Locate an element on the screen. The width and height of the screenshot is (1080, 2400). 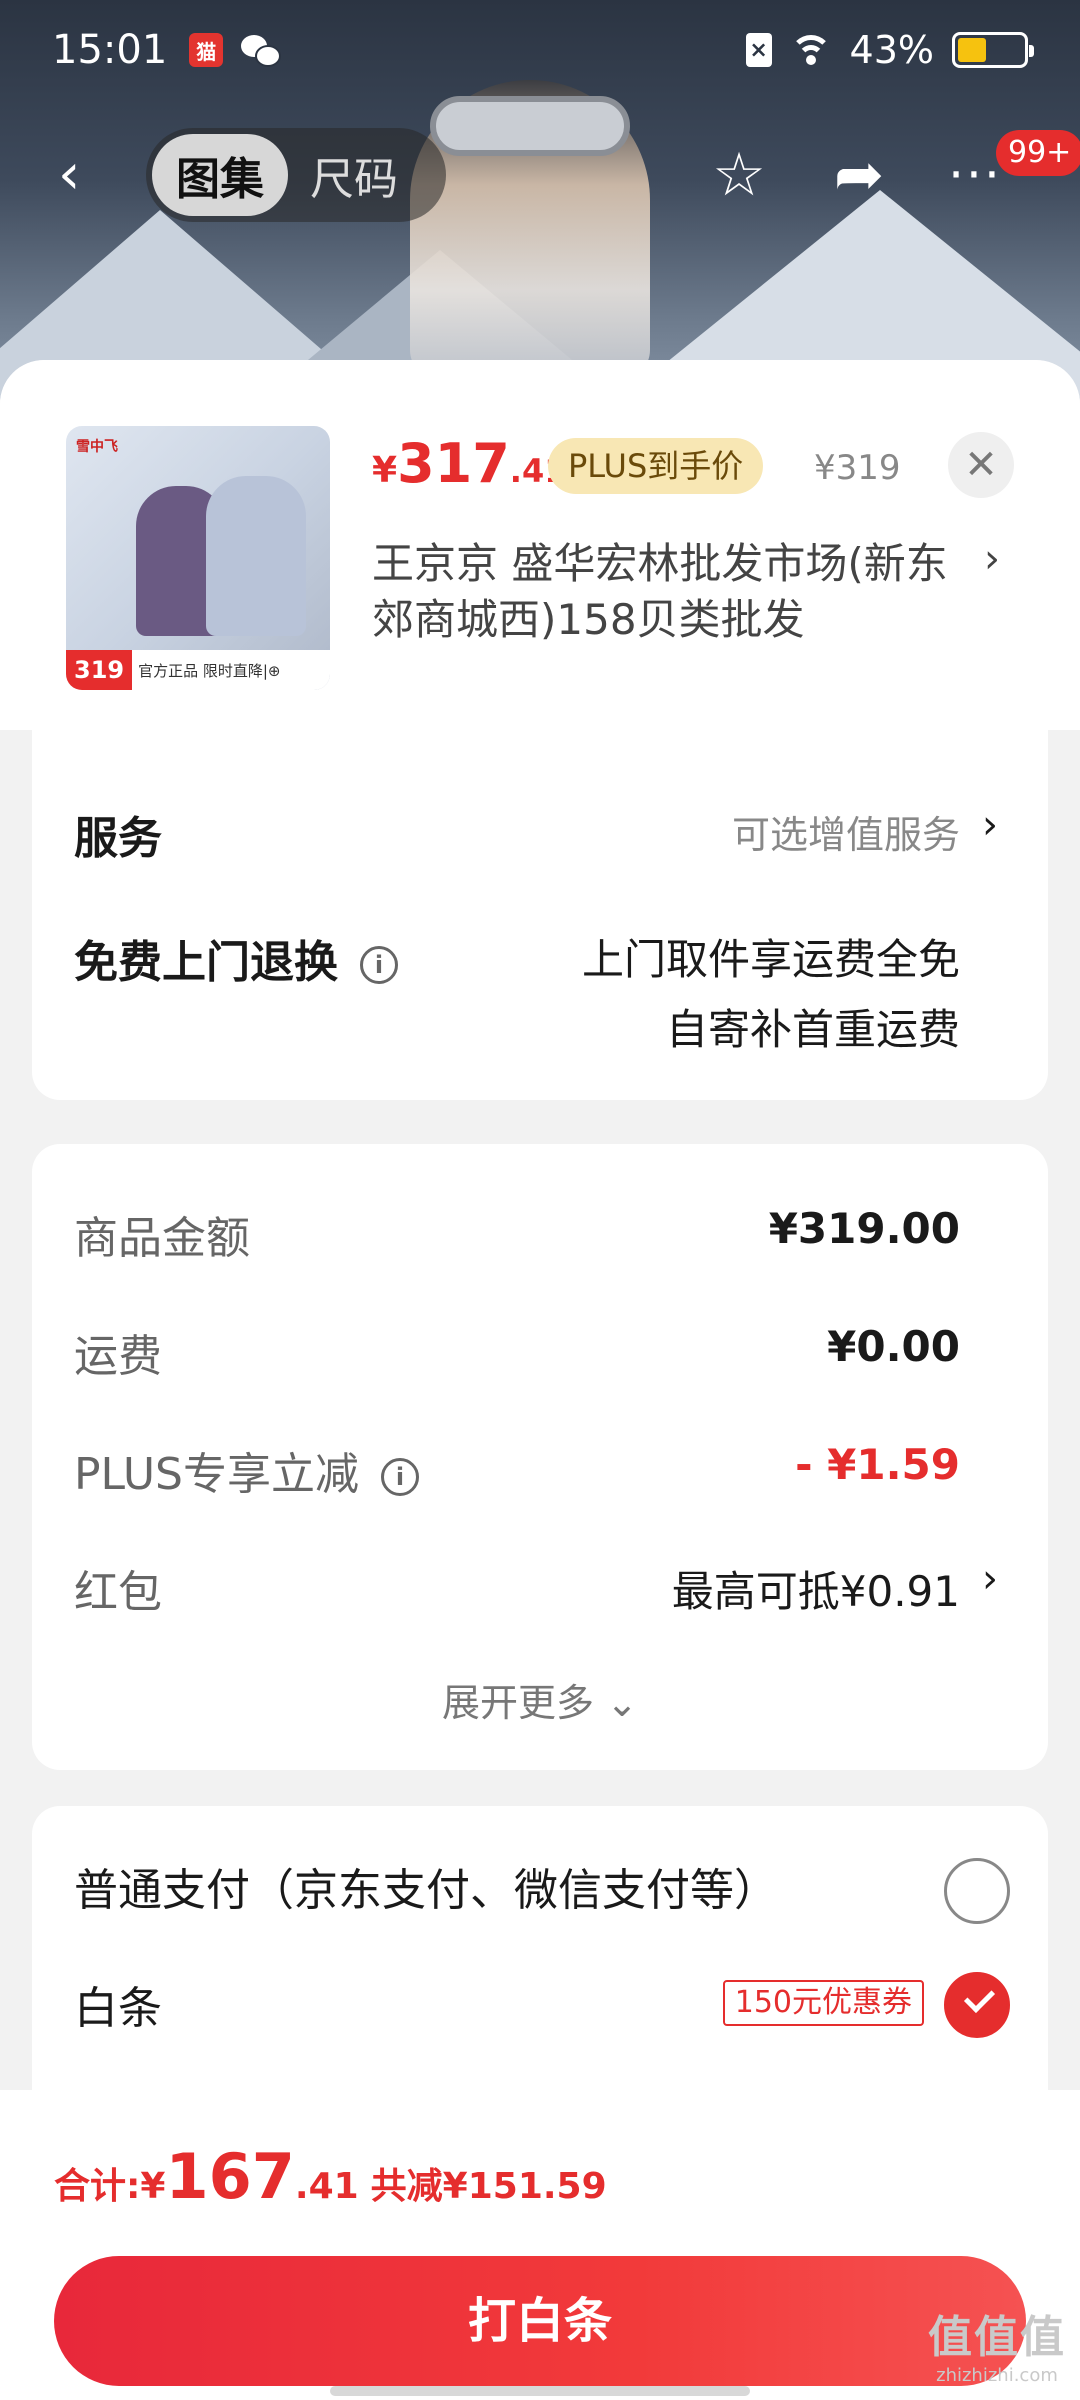
pay-baitiao-button: 打白条 is located at coordinates (540, 2321).